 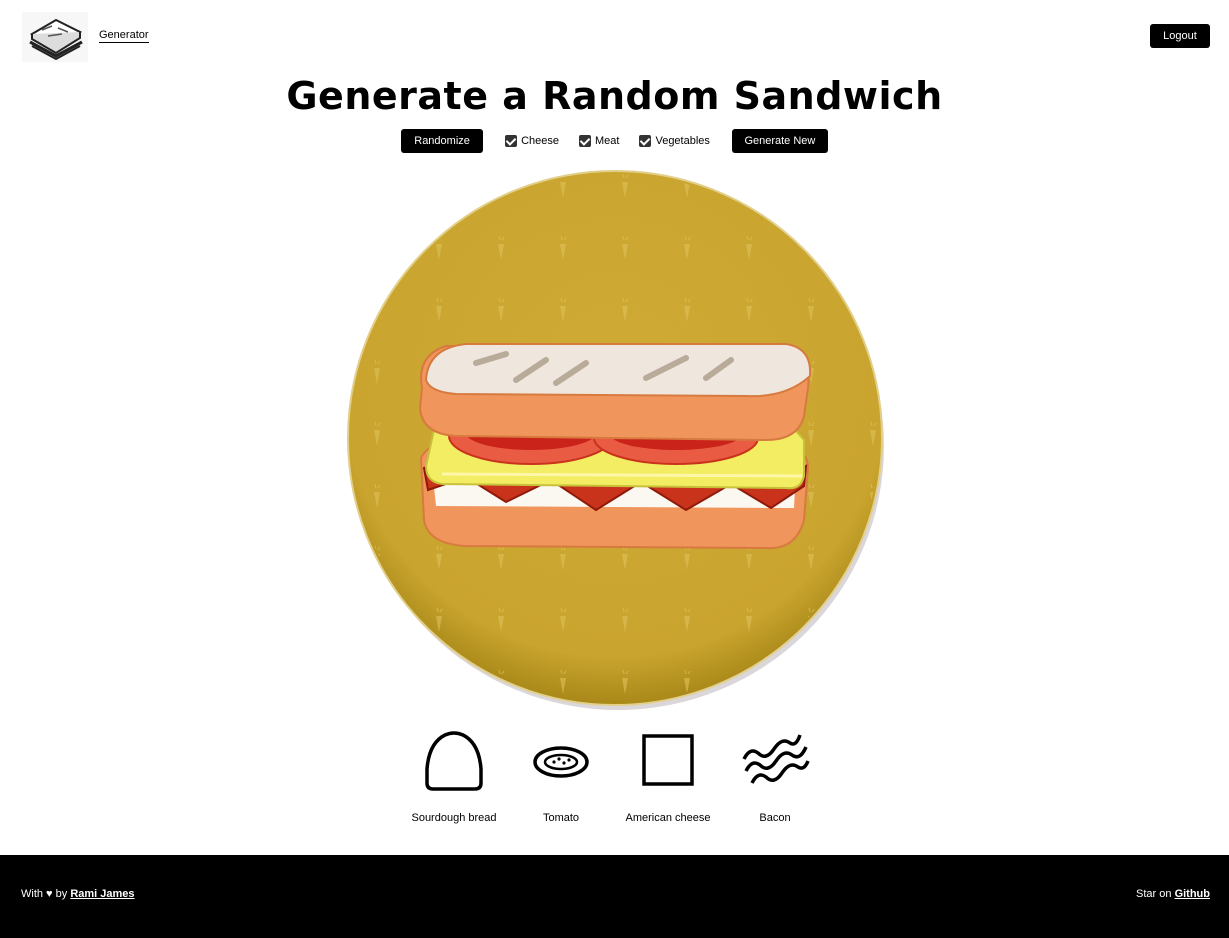 What do you see at coordinates (44, 894) in the screenshot?
I see `footer-credit-text: With ♥ by` at bounding box center [44, 894].